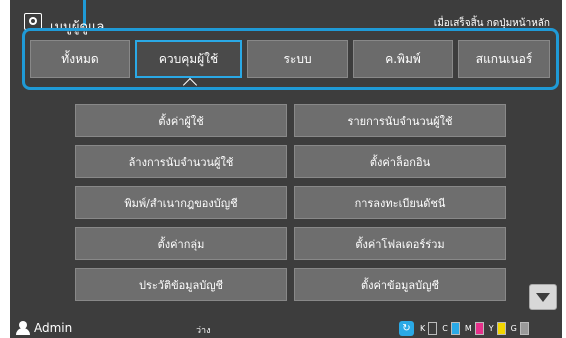  I want to click on tab-system: ระบบ, so click(297, 59).